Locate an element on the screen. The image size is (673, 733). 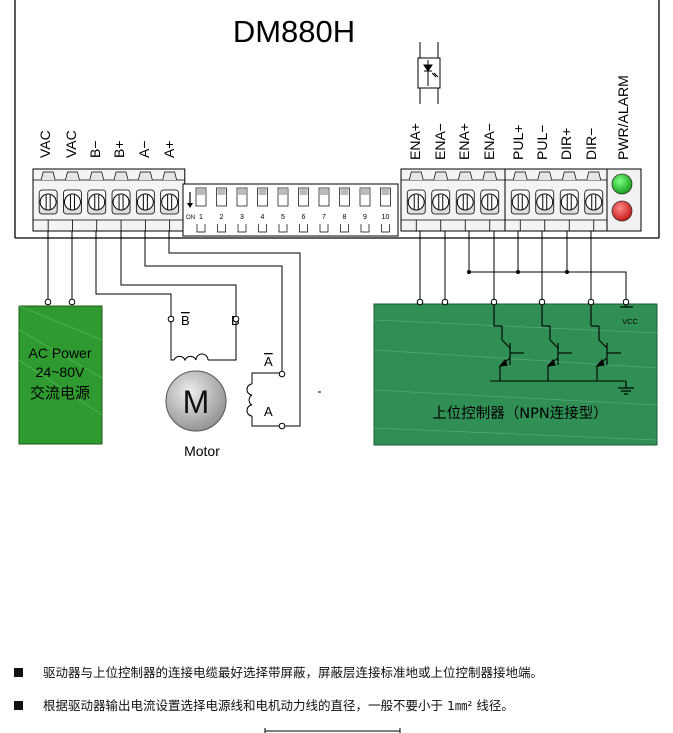
enable-screw-3-icon is located at coordinates (465, 202).